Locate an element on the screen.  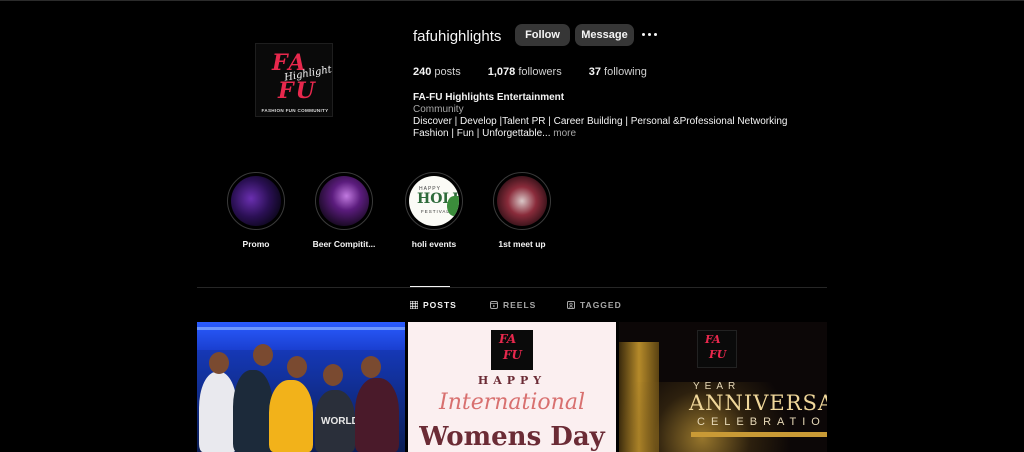
logo-tagline: FASHION FUN COMMUNITY is located at coordinates (295, 110).